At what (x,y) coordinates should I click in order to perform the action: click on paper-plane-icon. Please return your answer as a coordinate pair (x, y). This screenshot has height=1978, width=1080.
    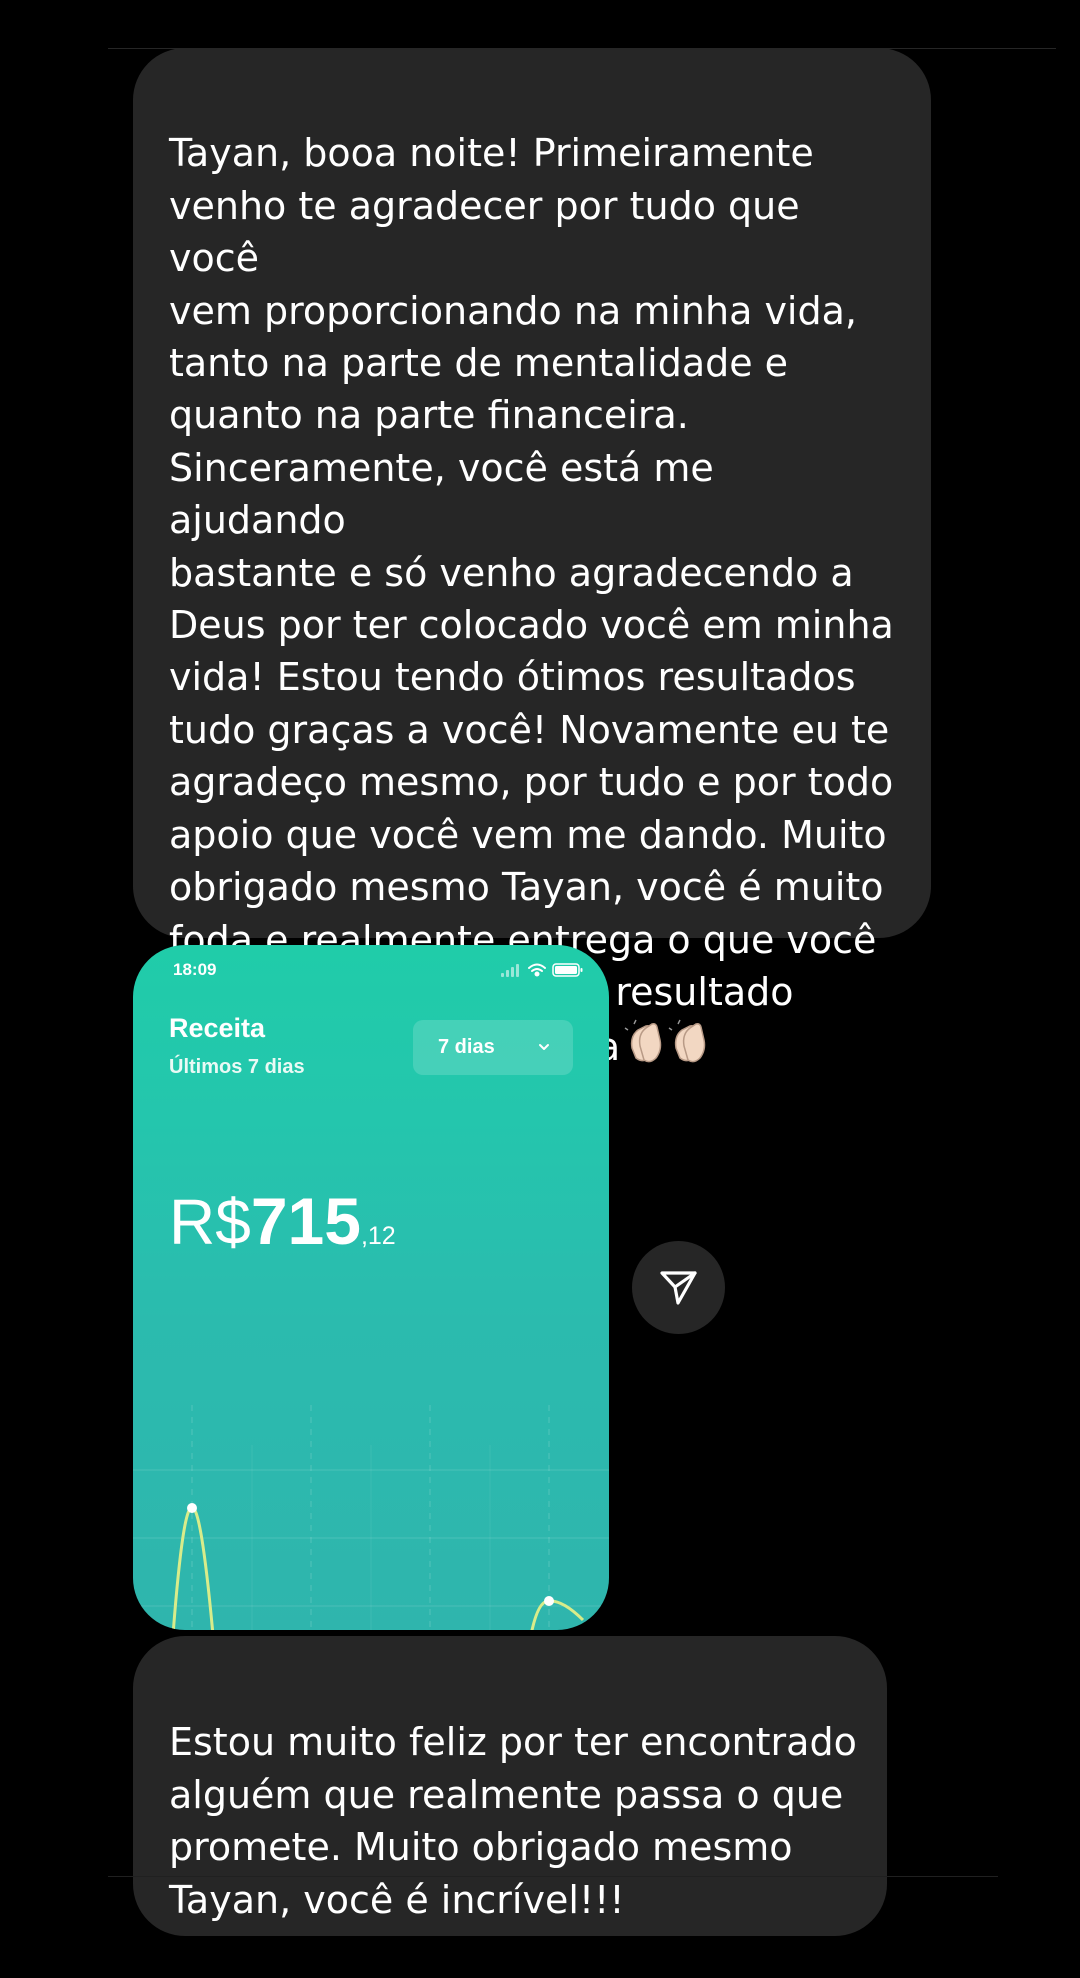
    Looking at the image, I should click on (678, 1288).